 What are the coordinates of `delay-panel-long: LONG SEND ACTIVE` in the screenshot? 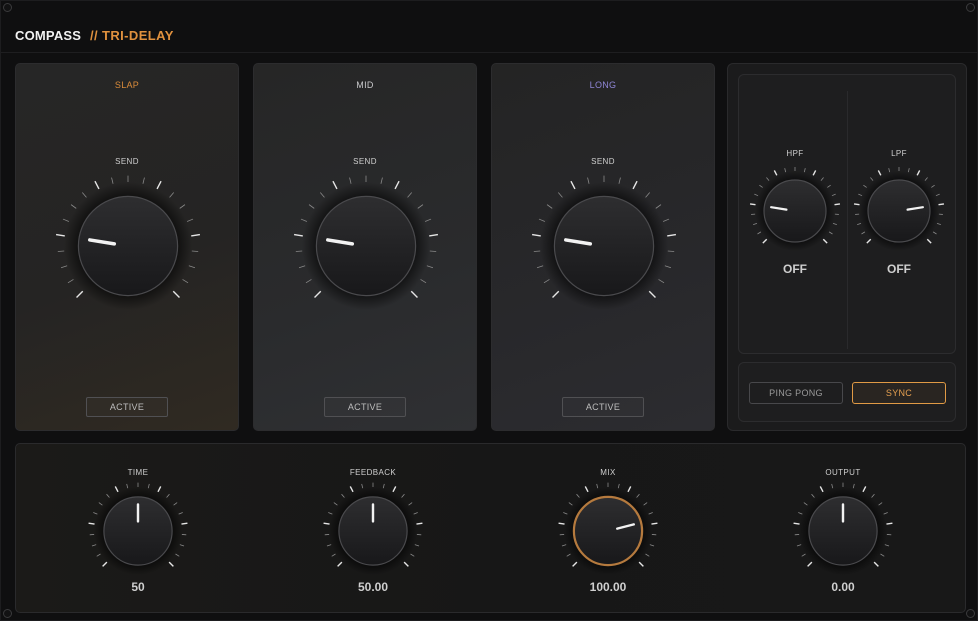 It's located at (603, 247).